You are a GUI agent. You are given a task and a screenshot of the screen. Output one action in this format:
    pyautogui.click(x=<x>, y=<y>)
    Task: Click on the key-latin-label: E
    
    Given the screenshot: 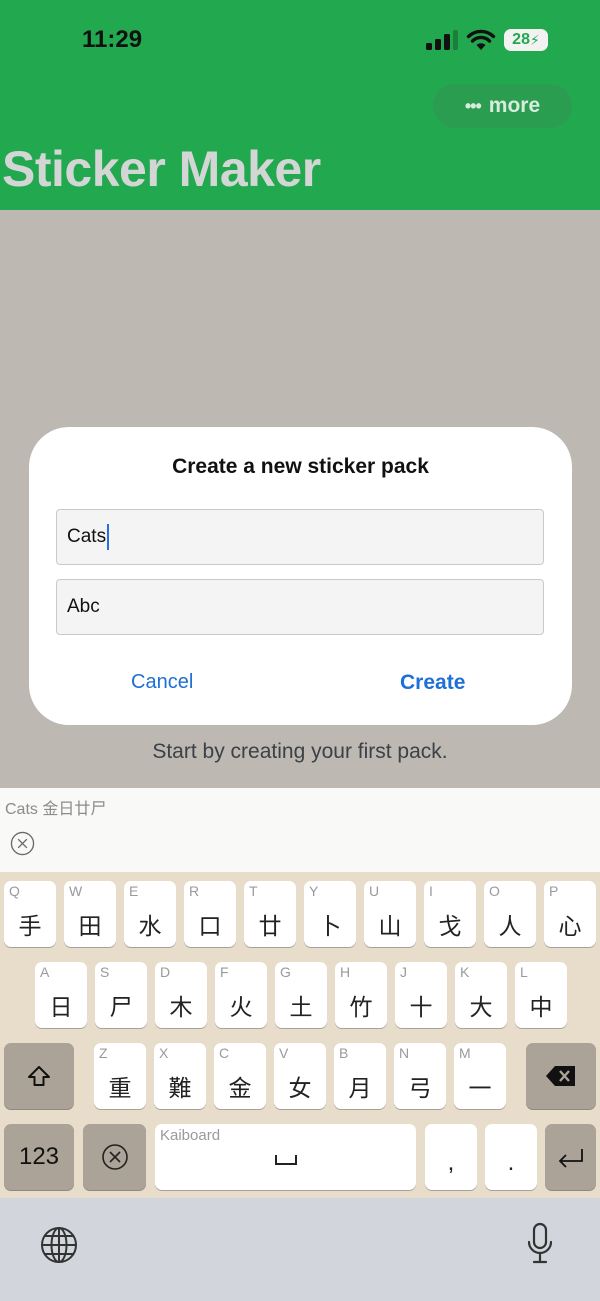 What is the action you would take?
    pyautogui.click(x=134, y=891)
    